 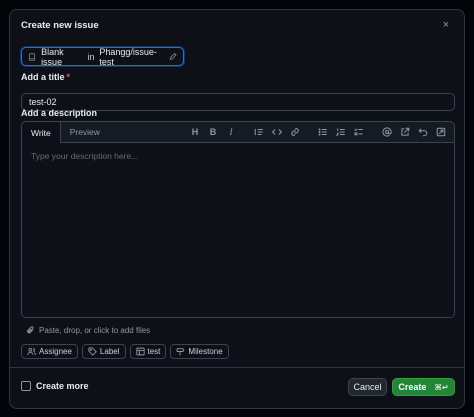 What do you see at coordinates (205, 351) in the screenshot?
I see `milestone-label: Milestone` at bounding box center [205, 351].